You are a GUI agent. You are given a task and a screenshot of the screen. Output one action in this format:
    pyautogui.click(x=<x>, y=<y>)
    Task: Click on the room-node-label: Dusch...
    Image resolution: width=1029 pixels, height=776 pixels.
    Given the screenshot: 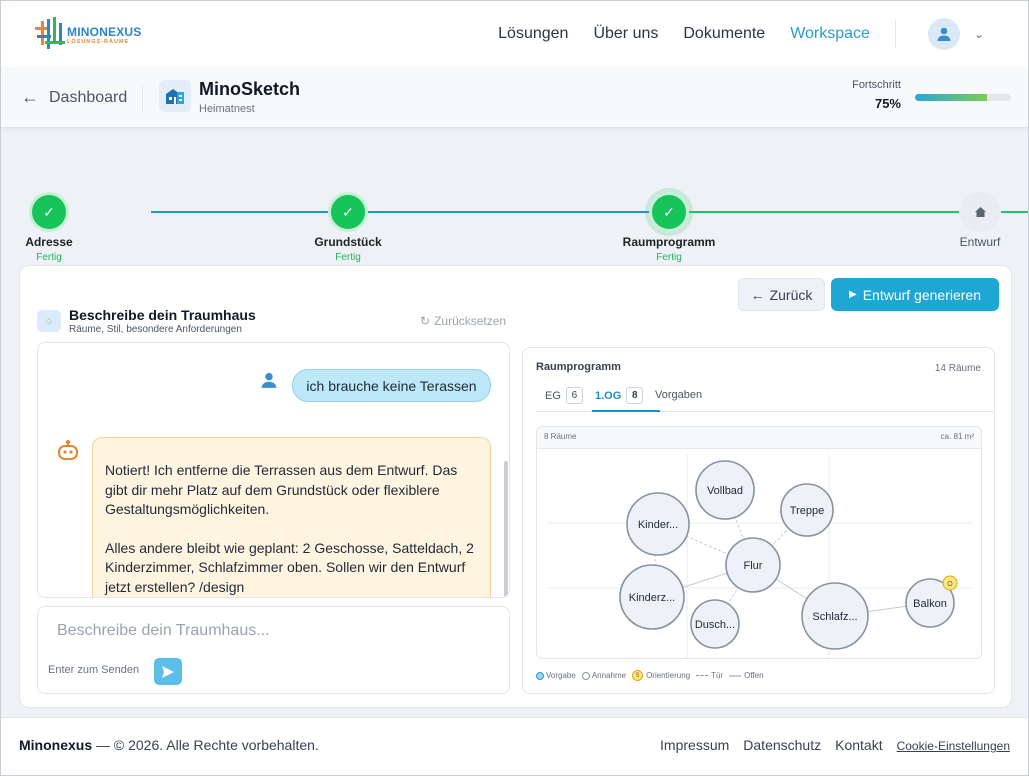 What is the action you would take?
    pyautogui.click(x=715, y=625)
    